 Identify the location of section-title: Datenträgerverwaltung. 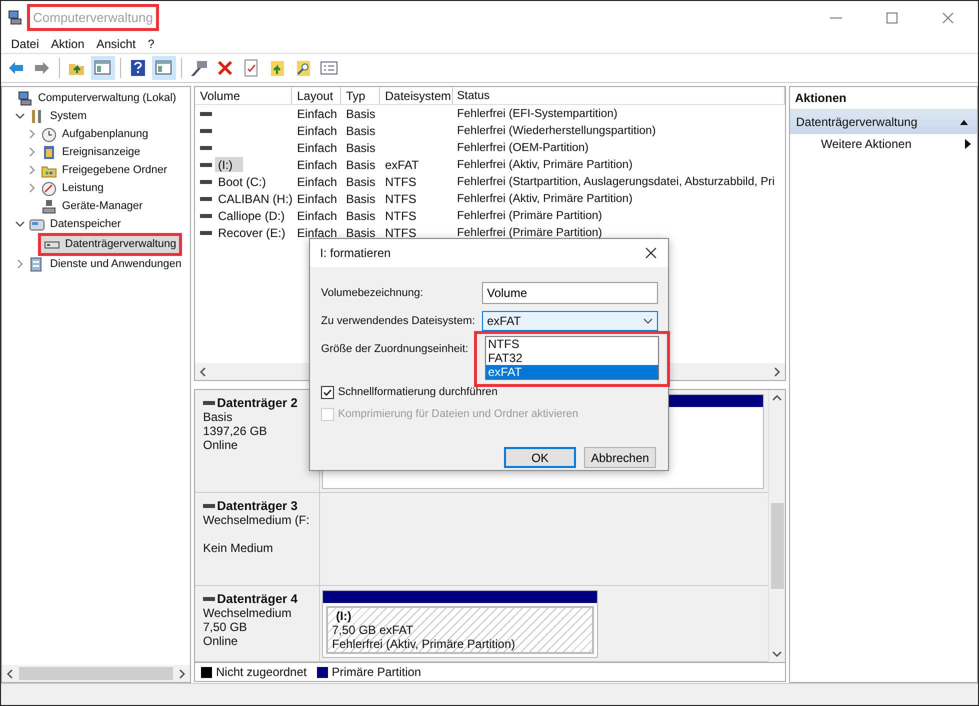
(857, 122).